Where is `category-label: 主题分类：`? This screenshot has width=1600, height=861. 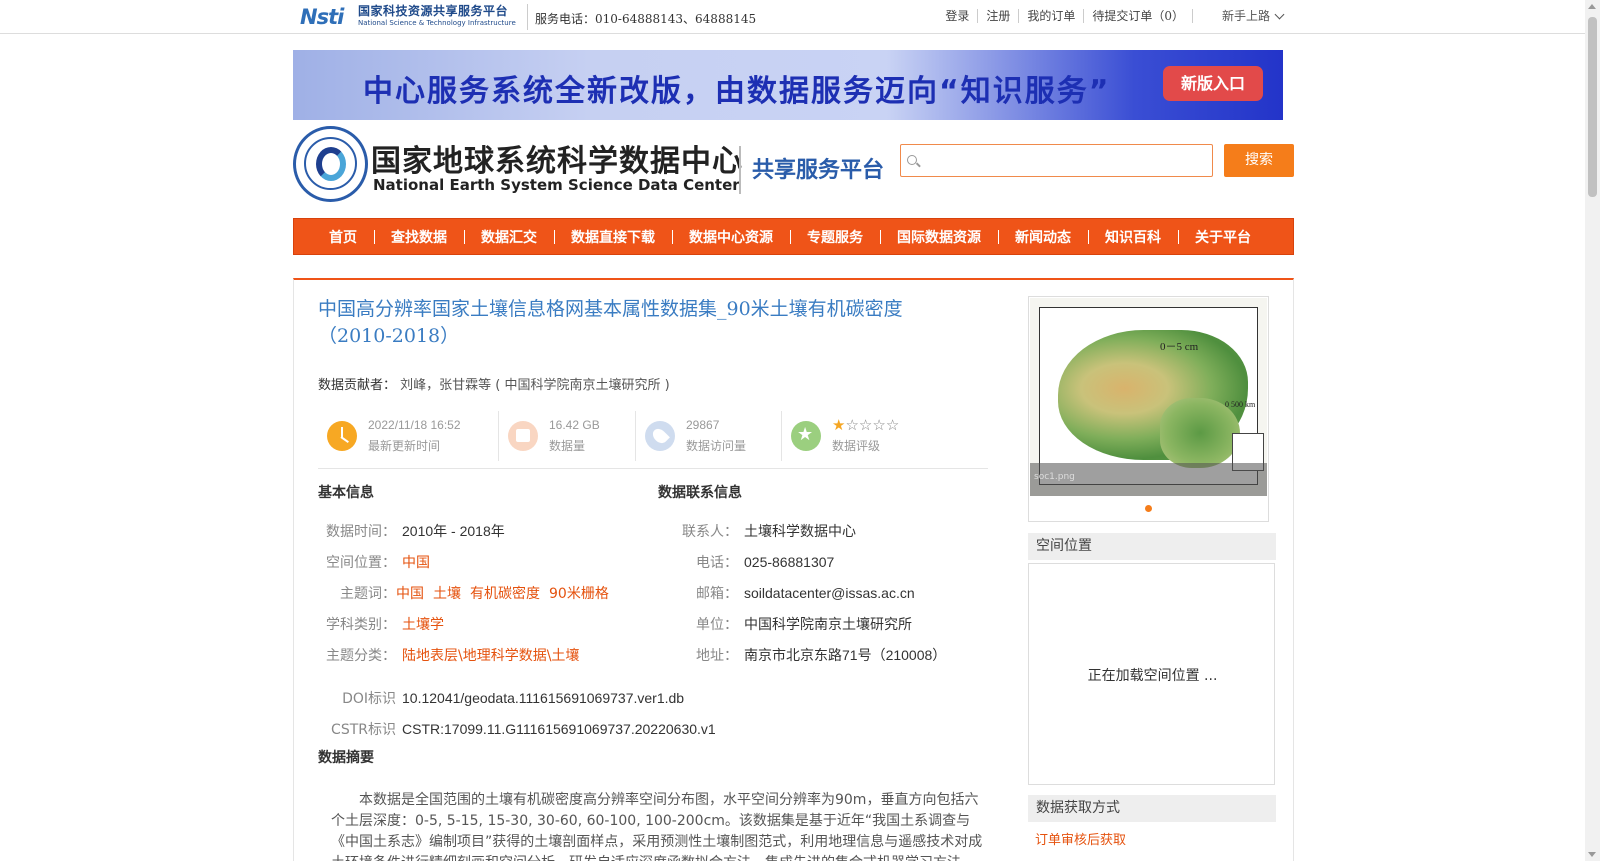 category-label: 主题分类： is located at coordinates (361, 656).